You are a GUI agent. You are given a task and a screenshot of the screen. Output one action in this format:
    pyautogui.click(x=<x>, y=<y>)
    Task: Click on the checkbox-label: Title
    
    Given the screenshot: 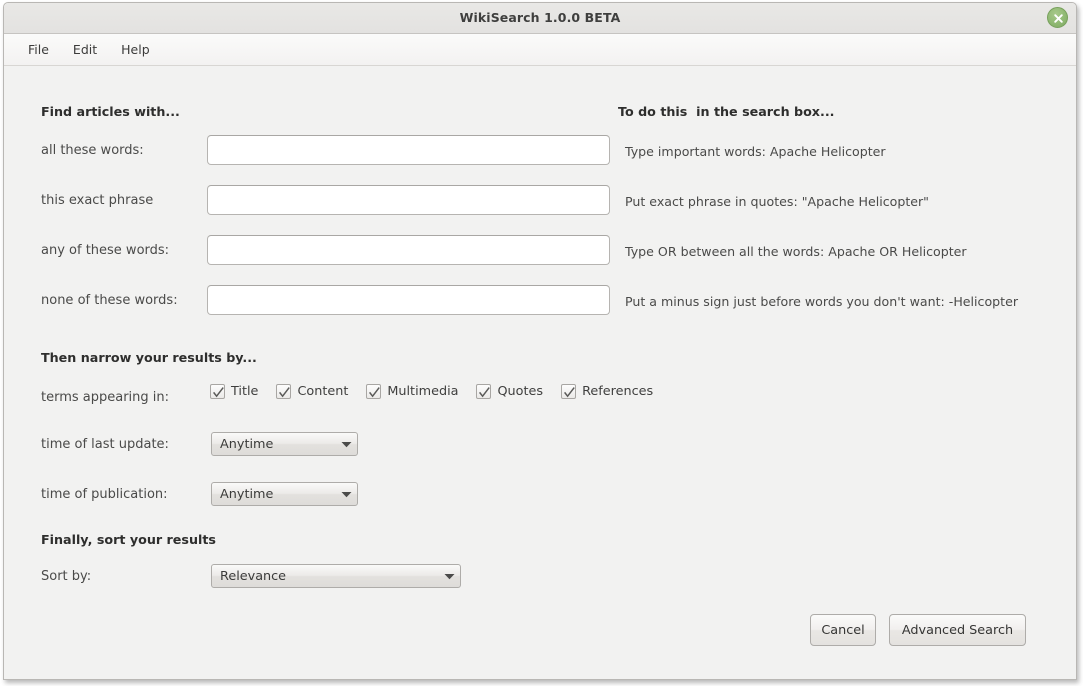 What is the action you would take?
    pyautogui.click(x=245, y=391)
    